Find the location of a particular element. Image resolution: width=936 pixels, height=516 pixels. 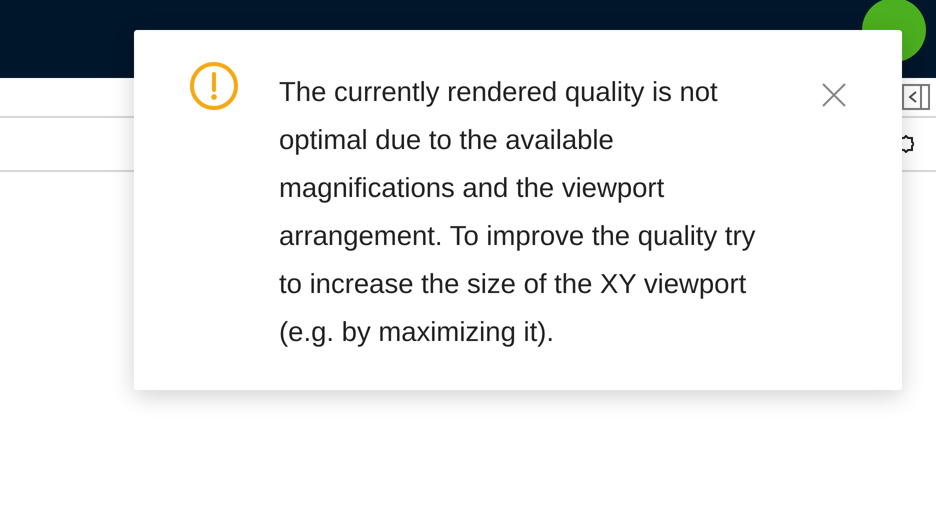

close-button is located at coordinates (834, 95).